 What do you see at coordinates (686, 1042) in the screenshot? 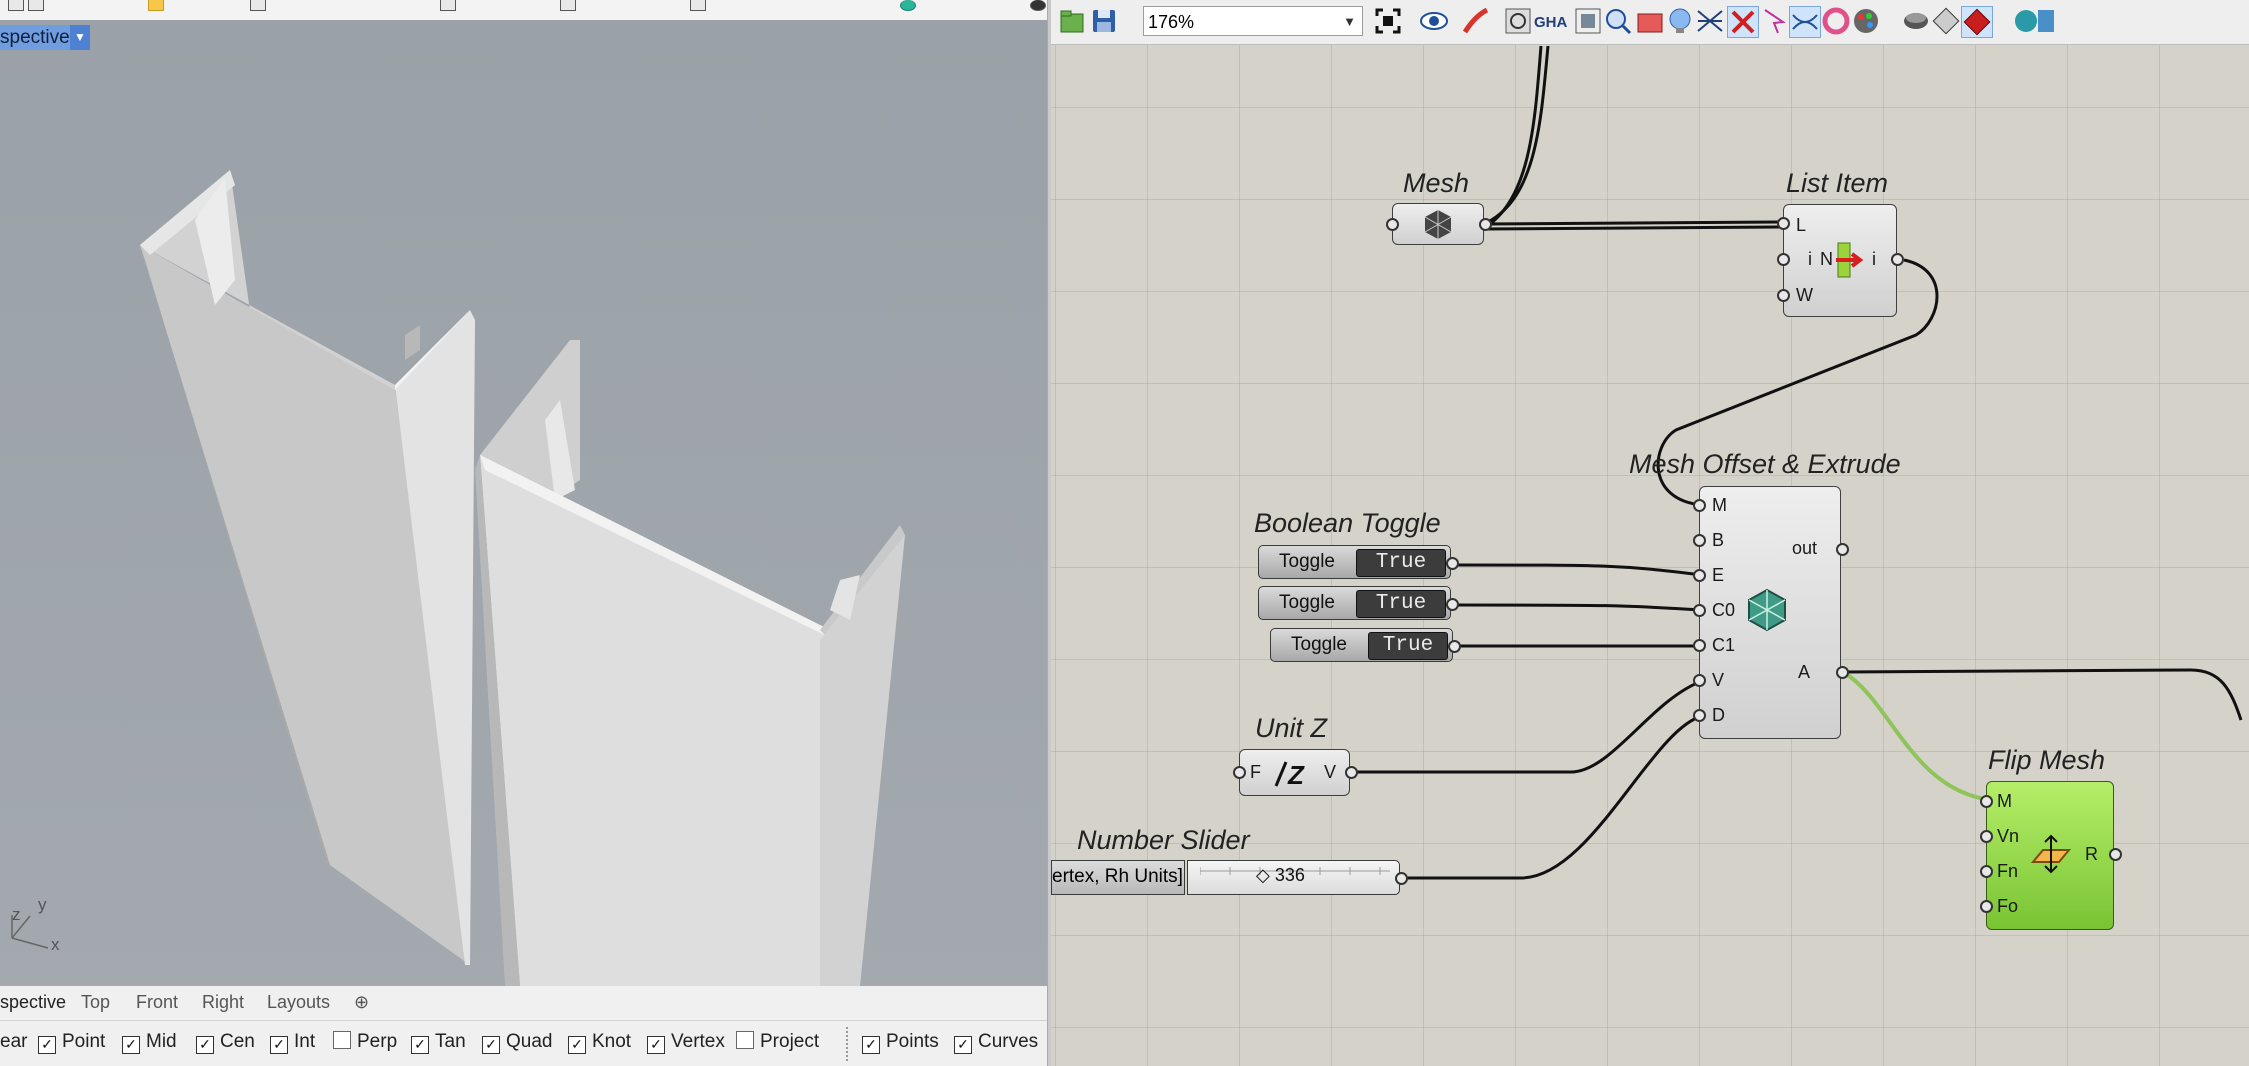
I see `osnap-vertex: ✓ Vertex` at bounding box center [686, 1042].